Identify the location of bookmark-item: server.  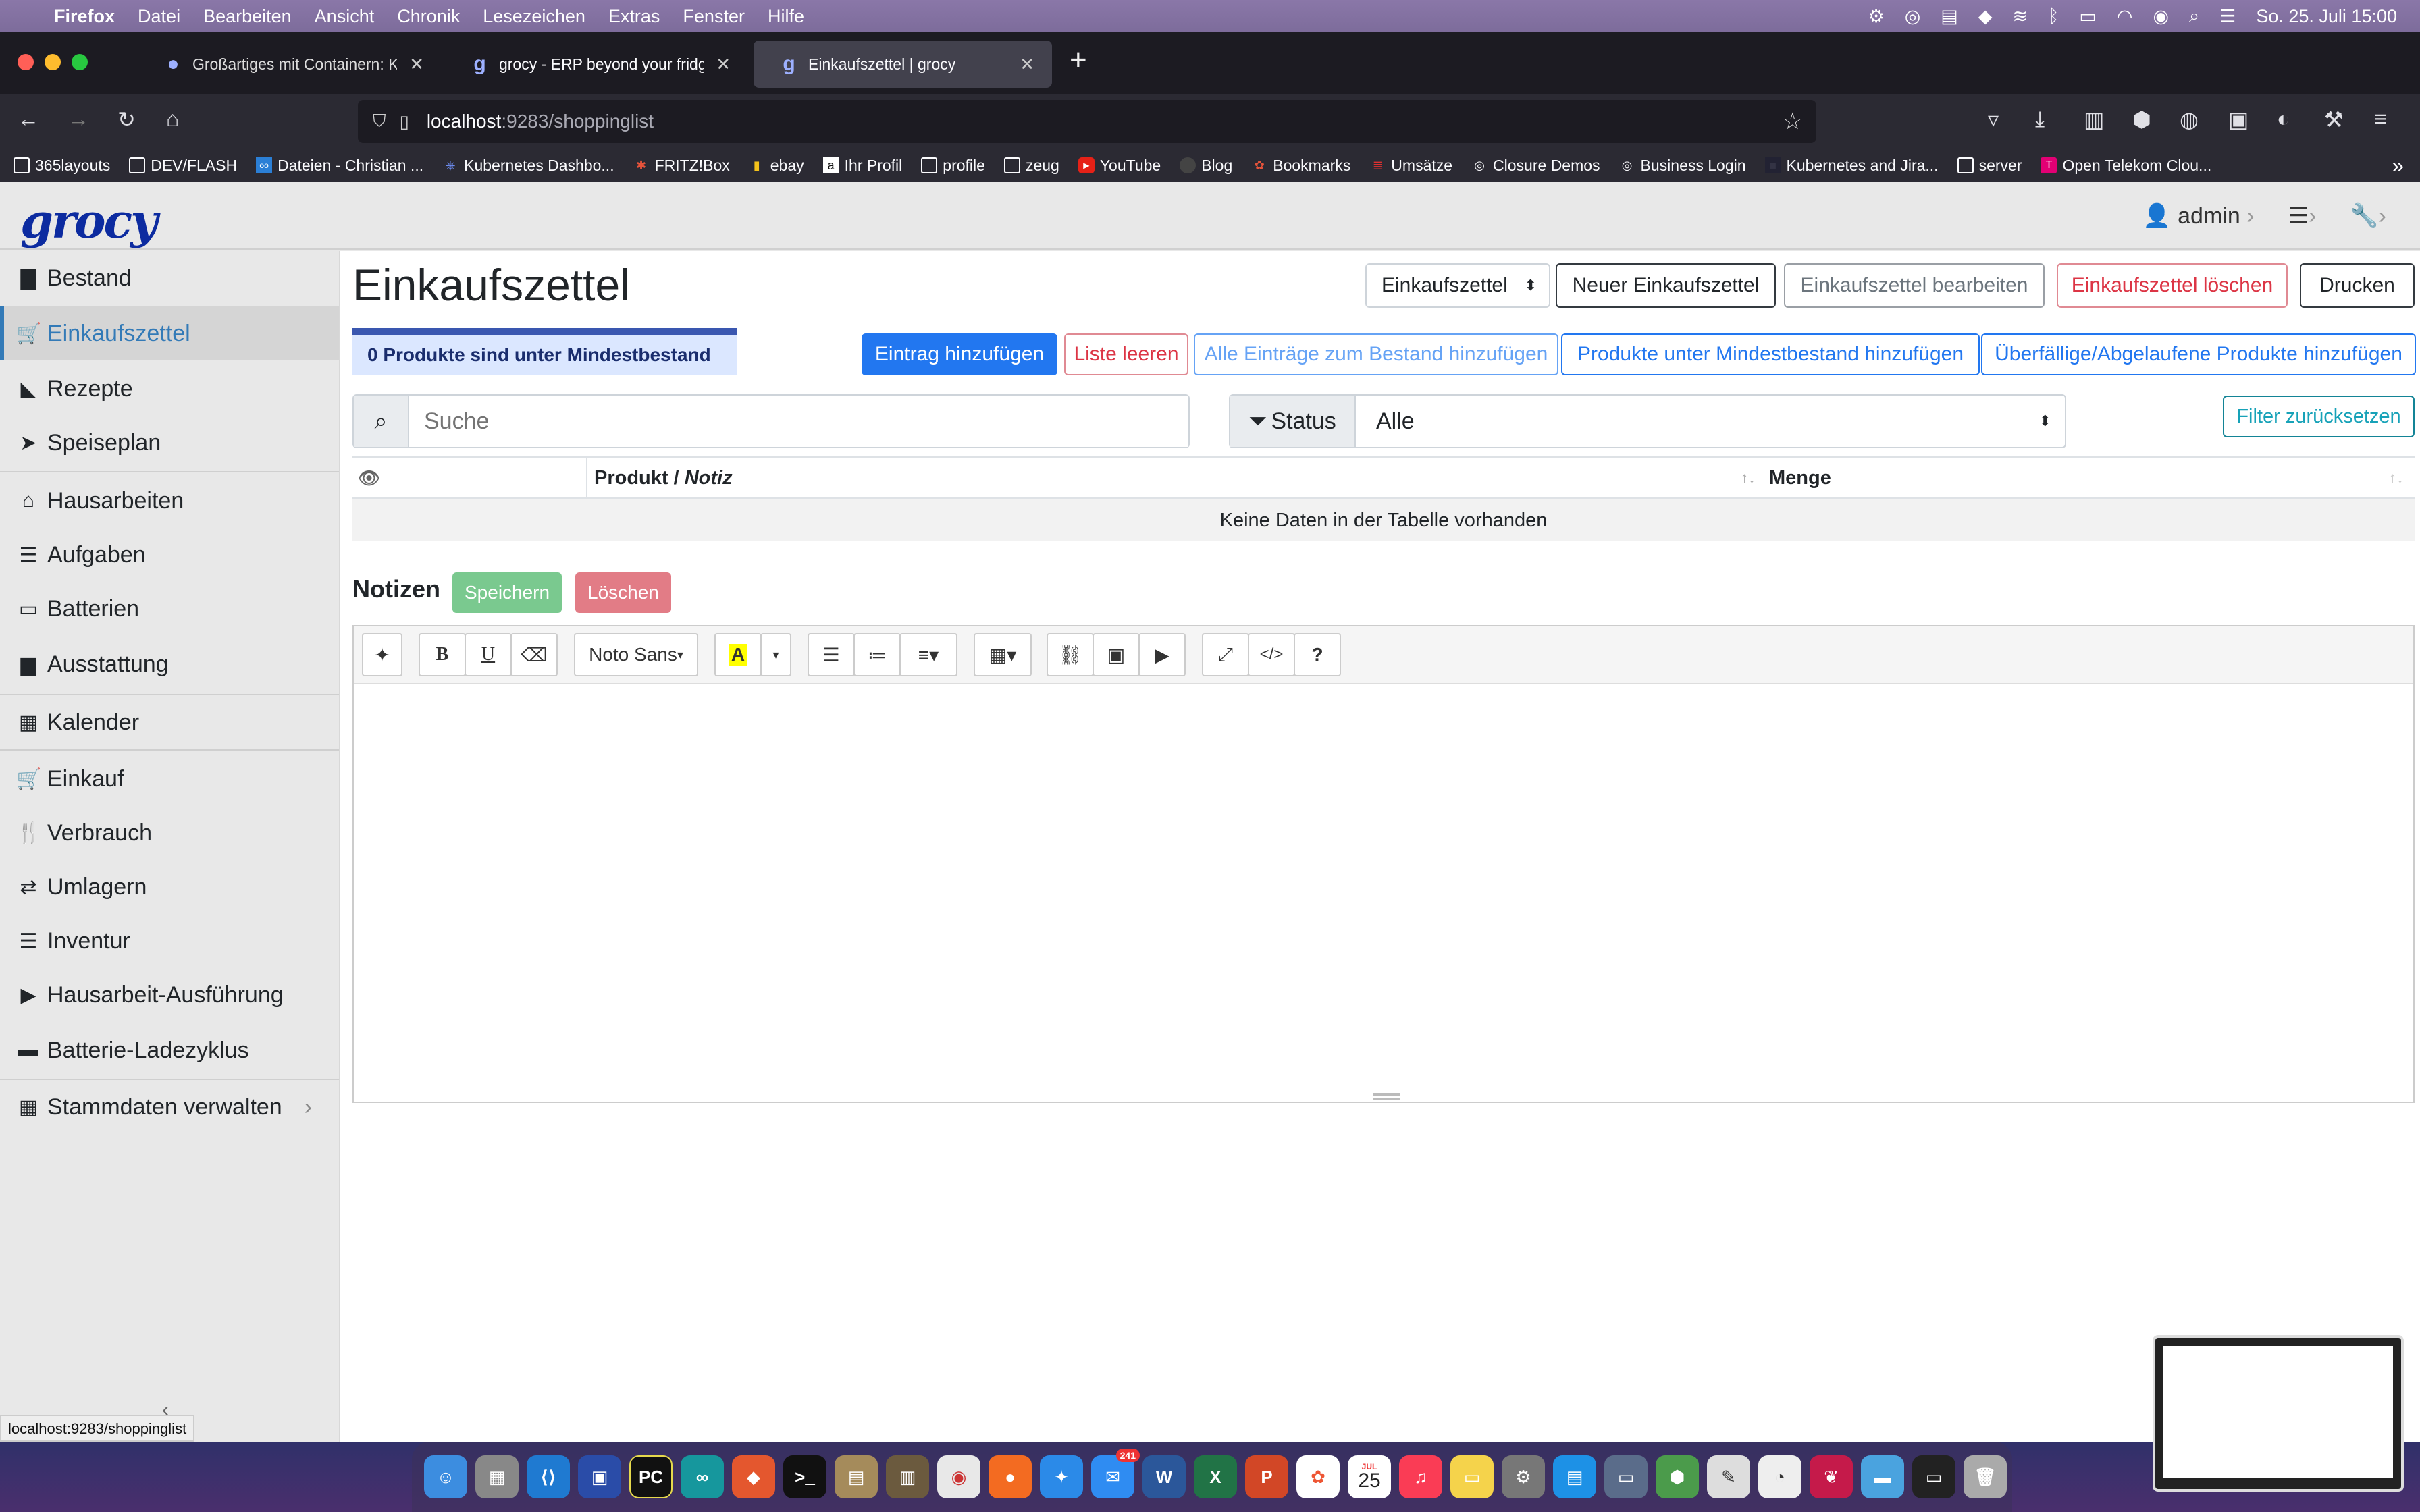
(1989, 166).